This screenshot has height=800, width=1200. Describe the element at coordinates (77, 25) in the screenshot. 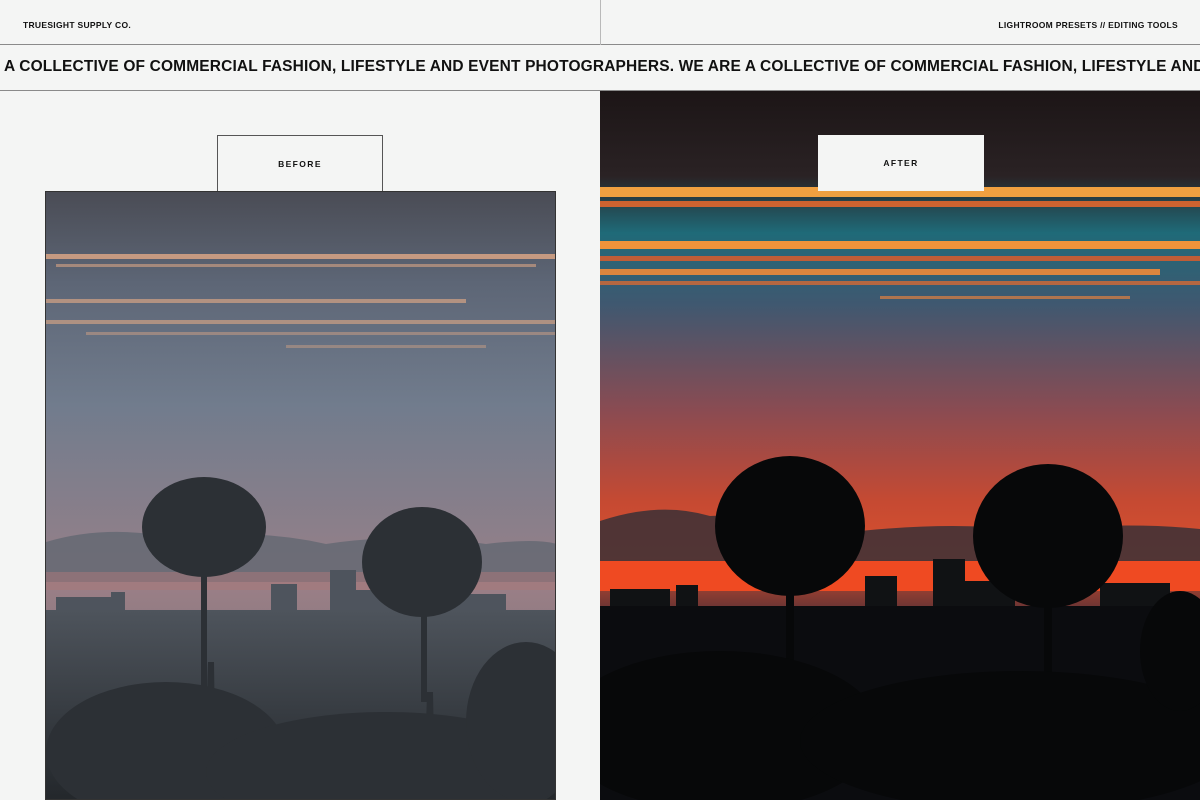

I see `brand-name: TRUESIGHT SUPPLY CO.` at that location.